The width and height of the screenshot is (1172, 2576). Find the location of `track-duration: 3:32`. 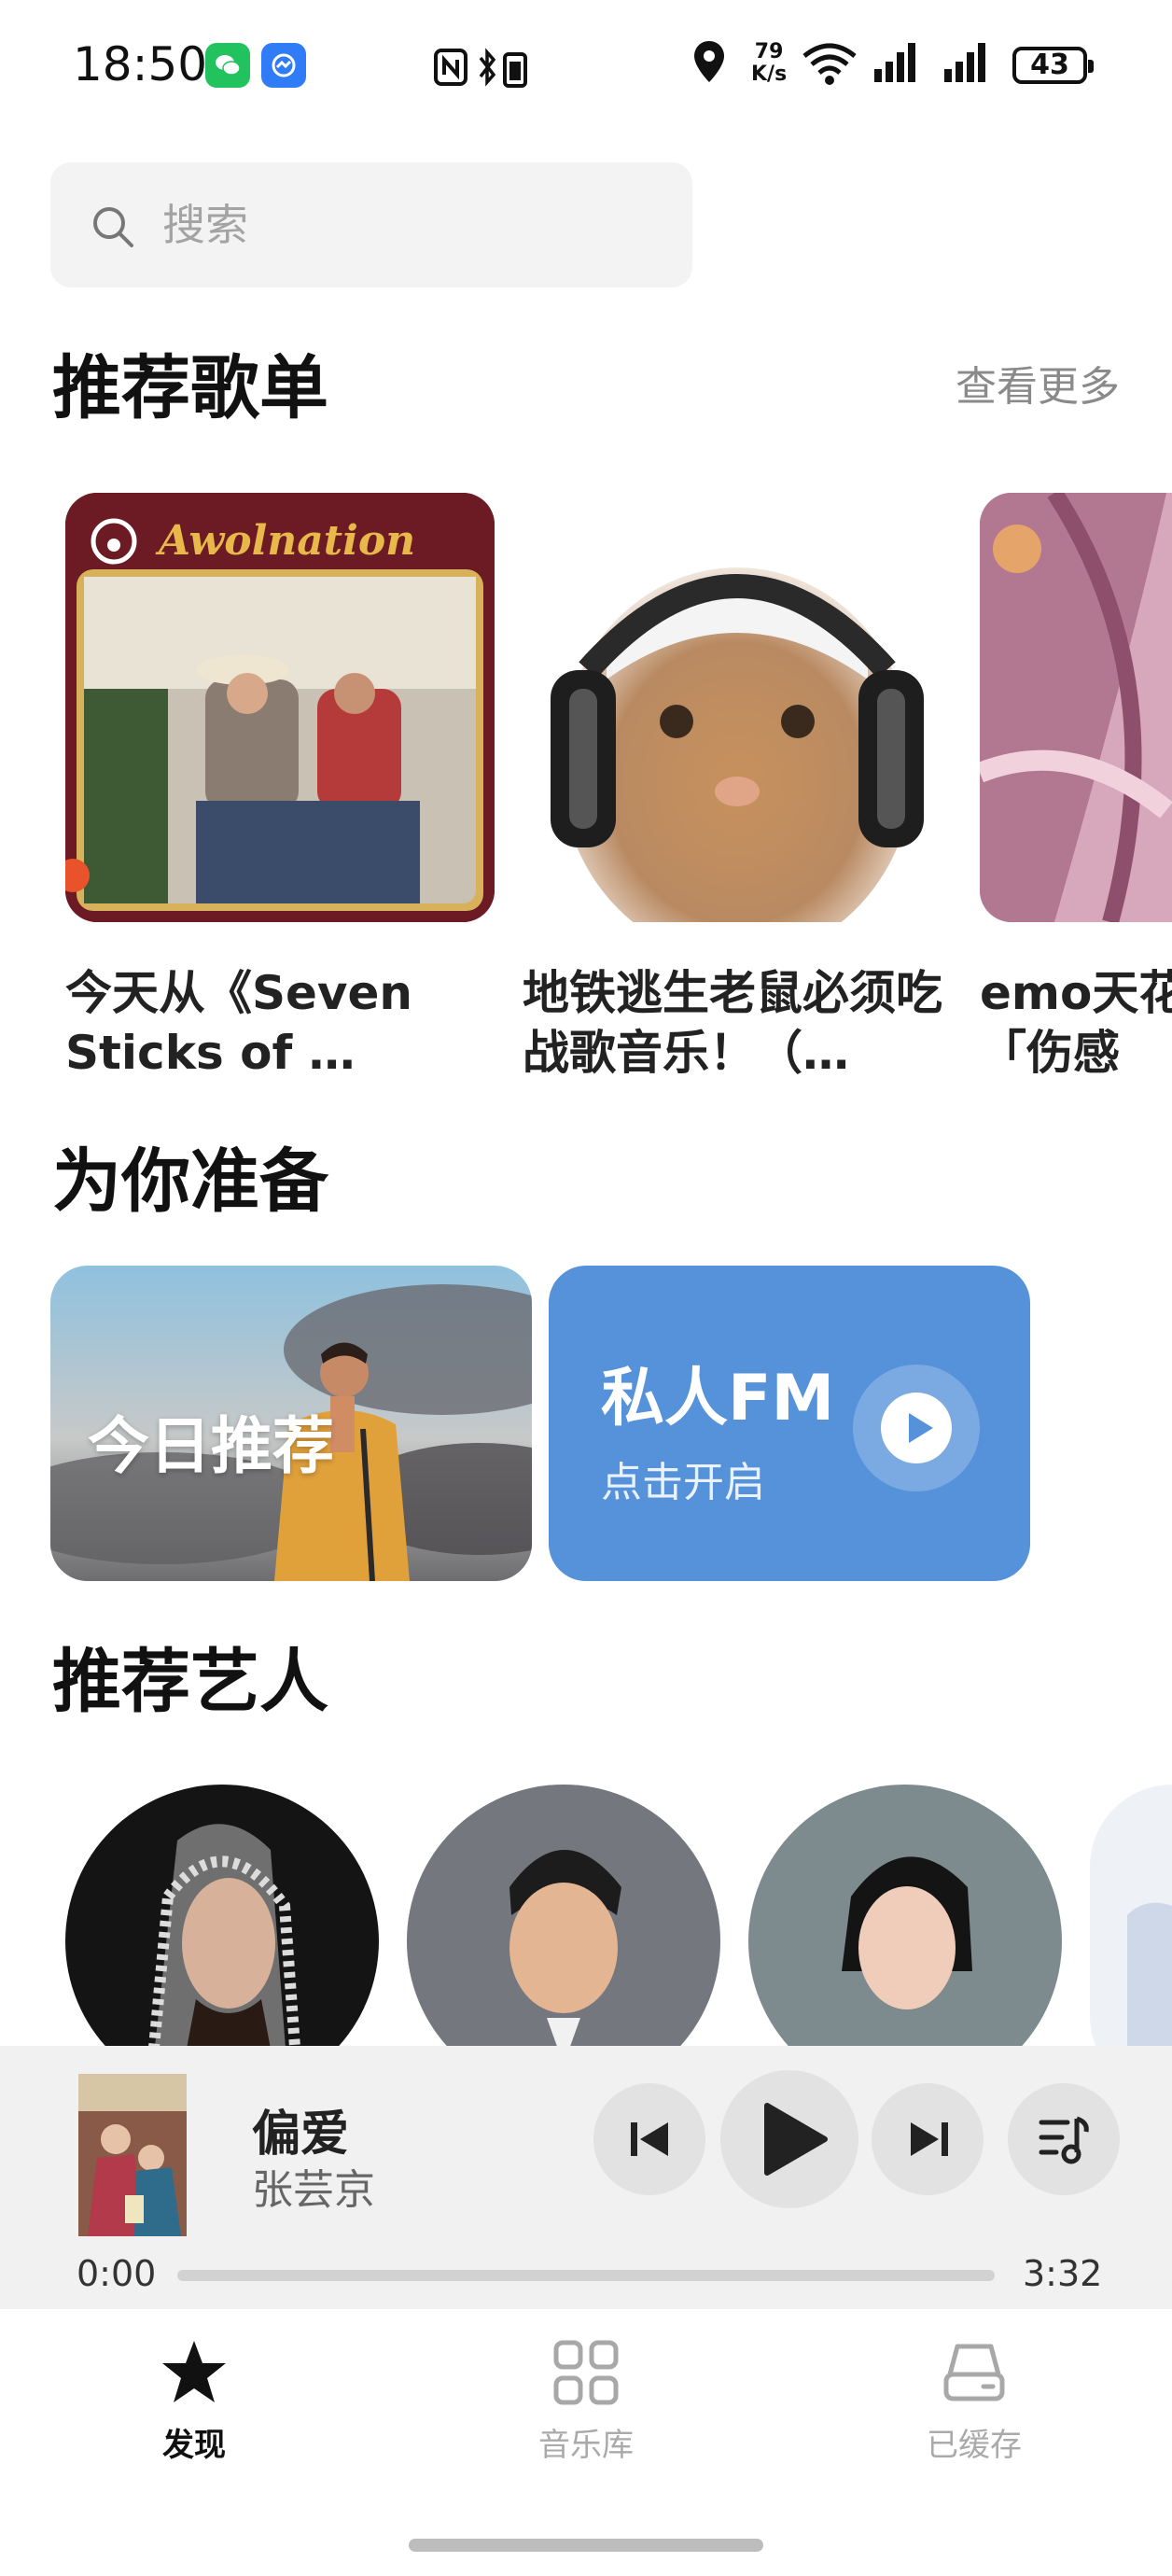

track-duration: 3:32 is located at coordinates (1063, 2273).